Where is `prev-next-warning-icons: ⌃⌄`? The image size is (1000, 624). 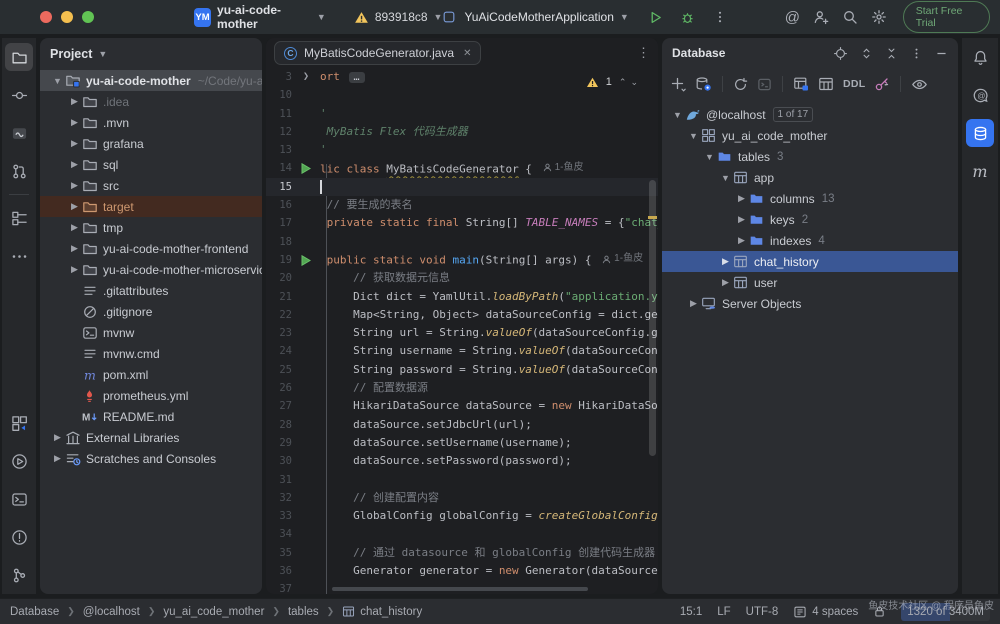
prev-next-warning-icons: ⌃⌄ is located at coordinates (630, 82).